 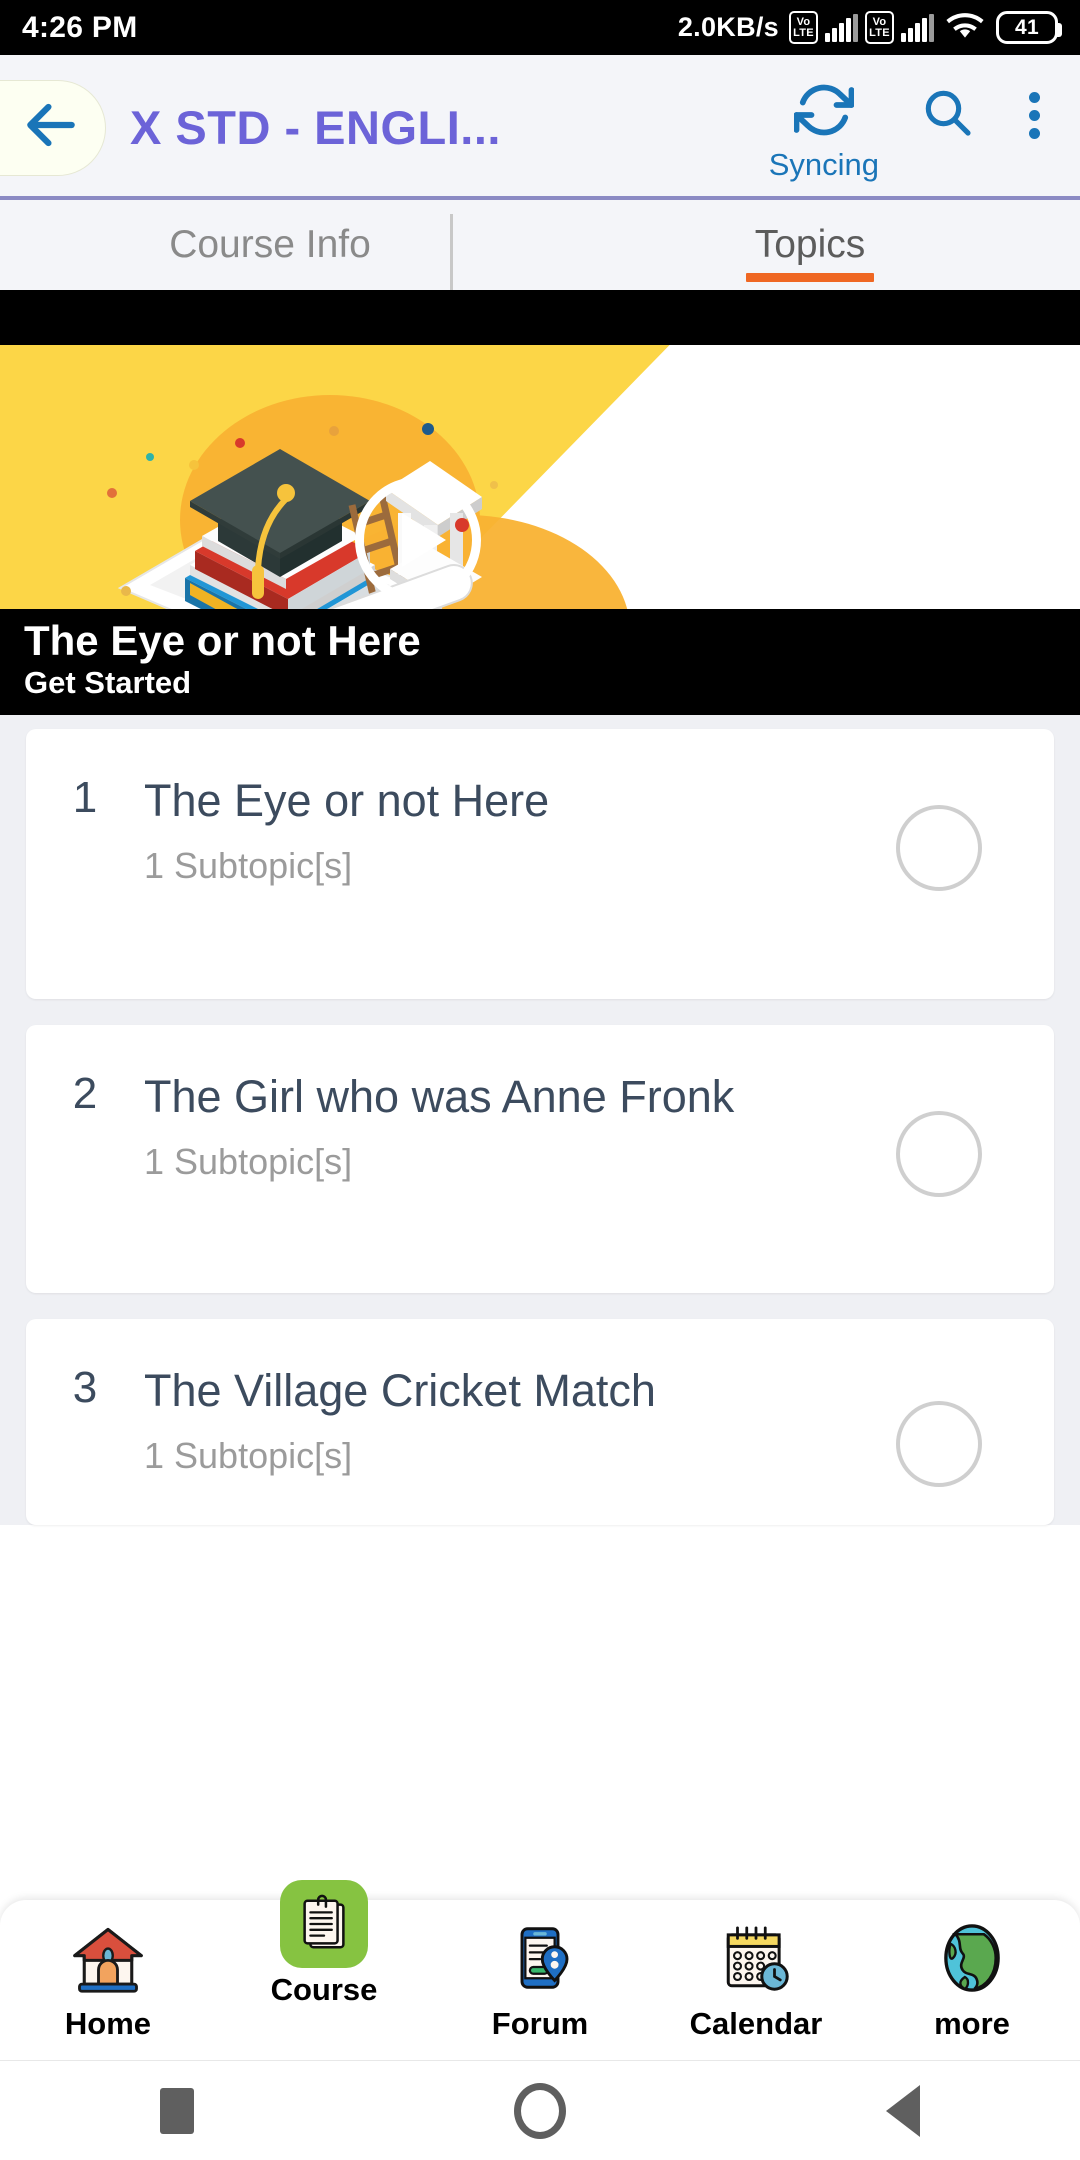 What do you see at coordinates (85, 1093) in the screenshot?
I see `topic-number: 2` at bounding box center [85, 1093].